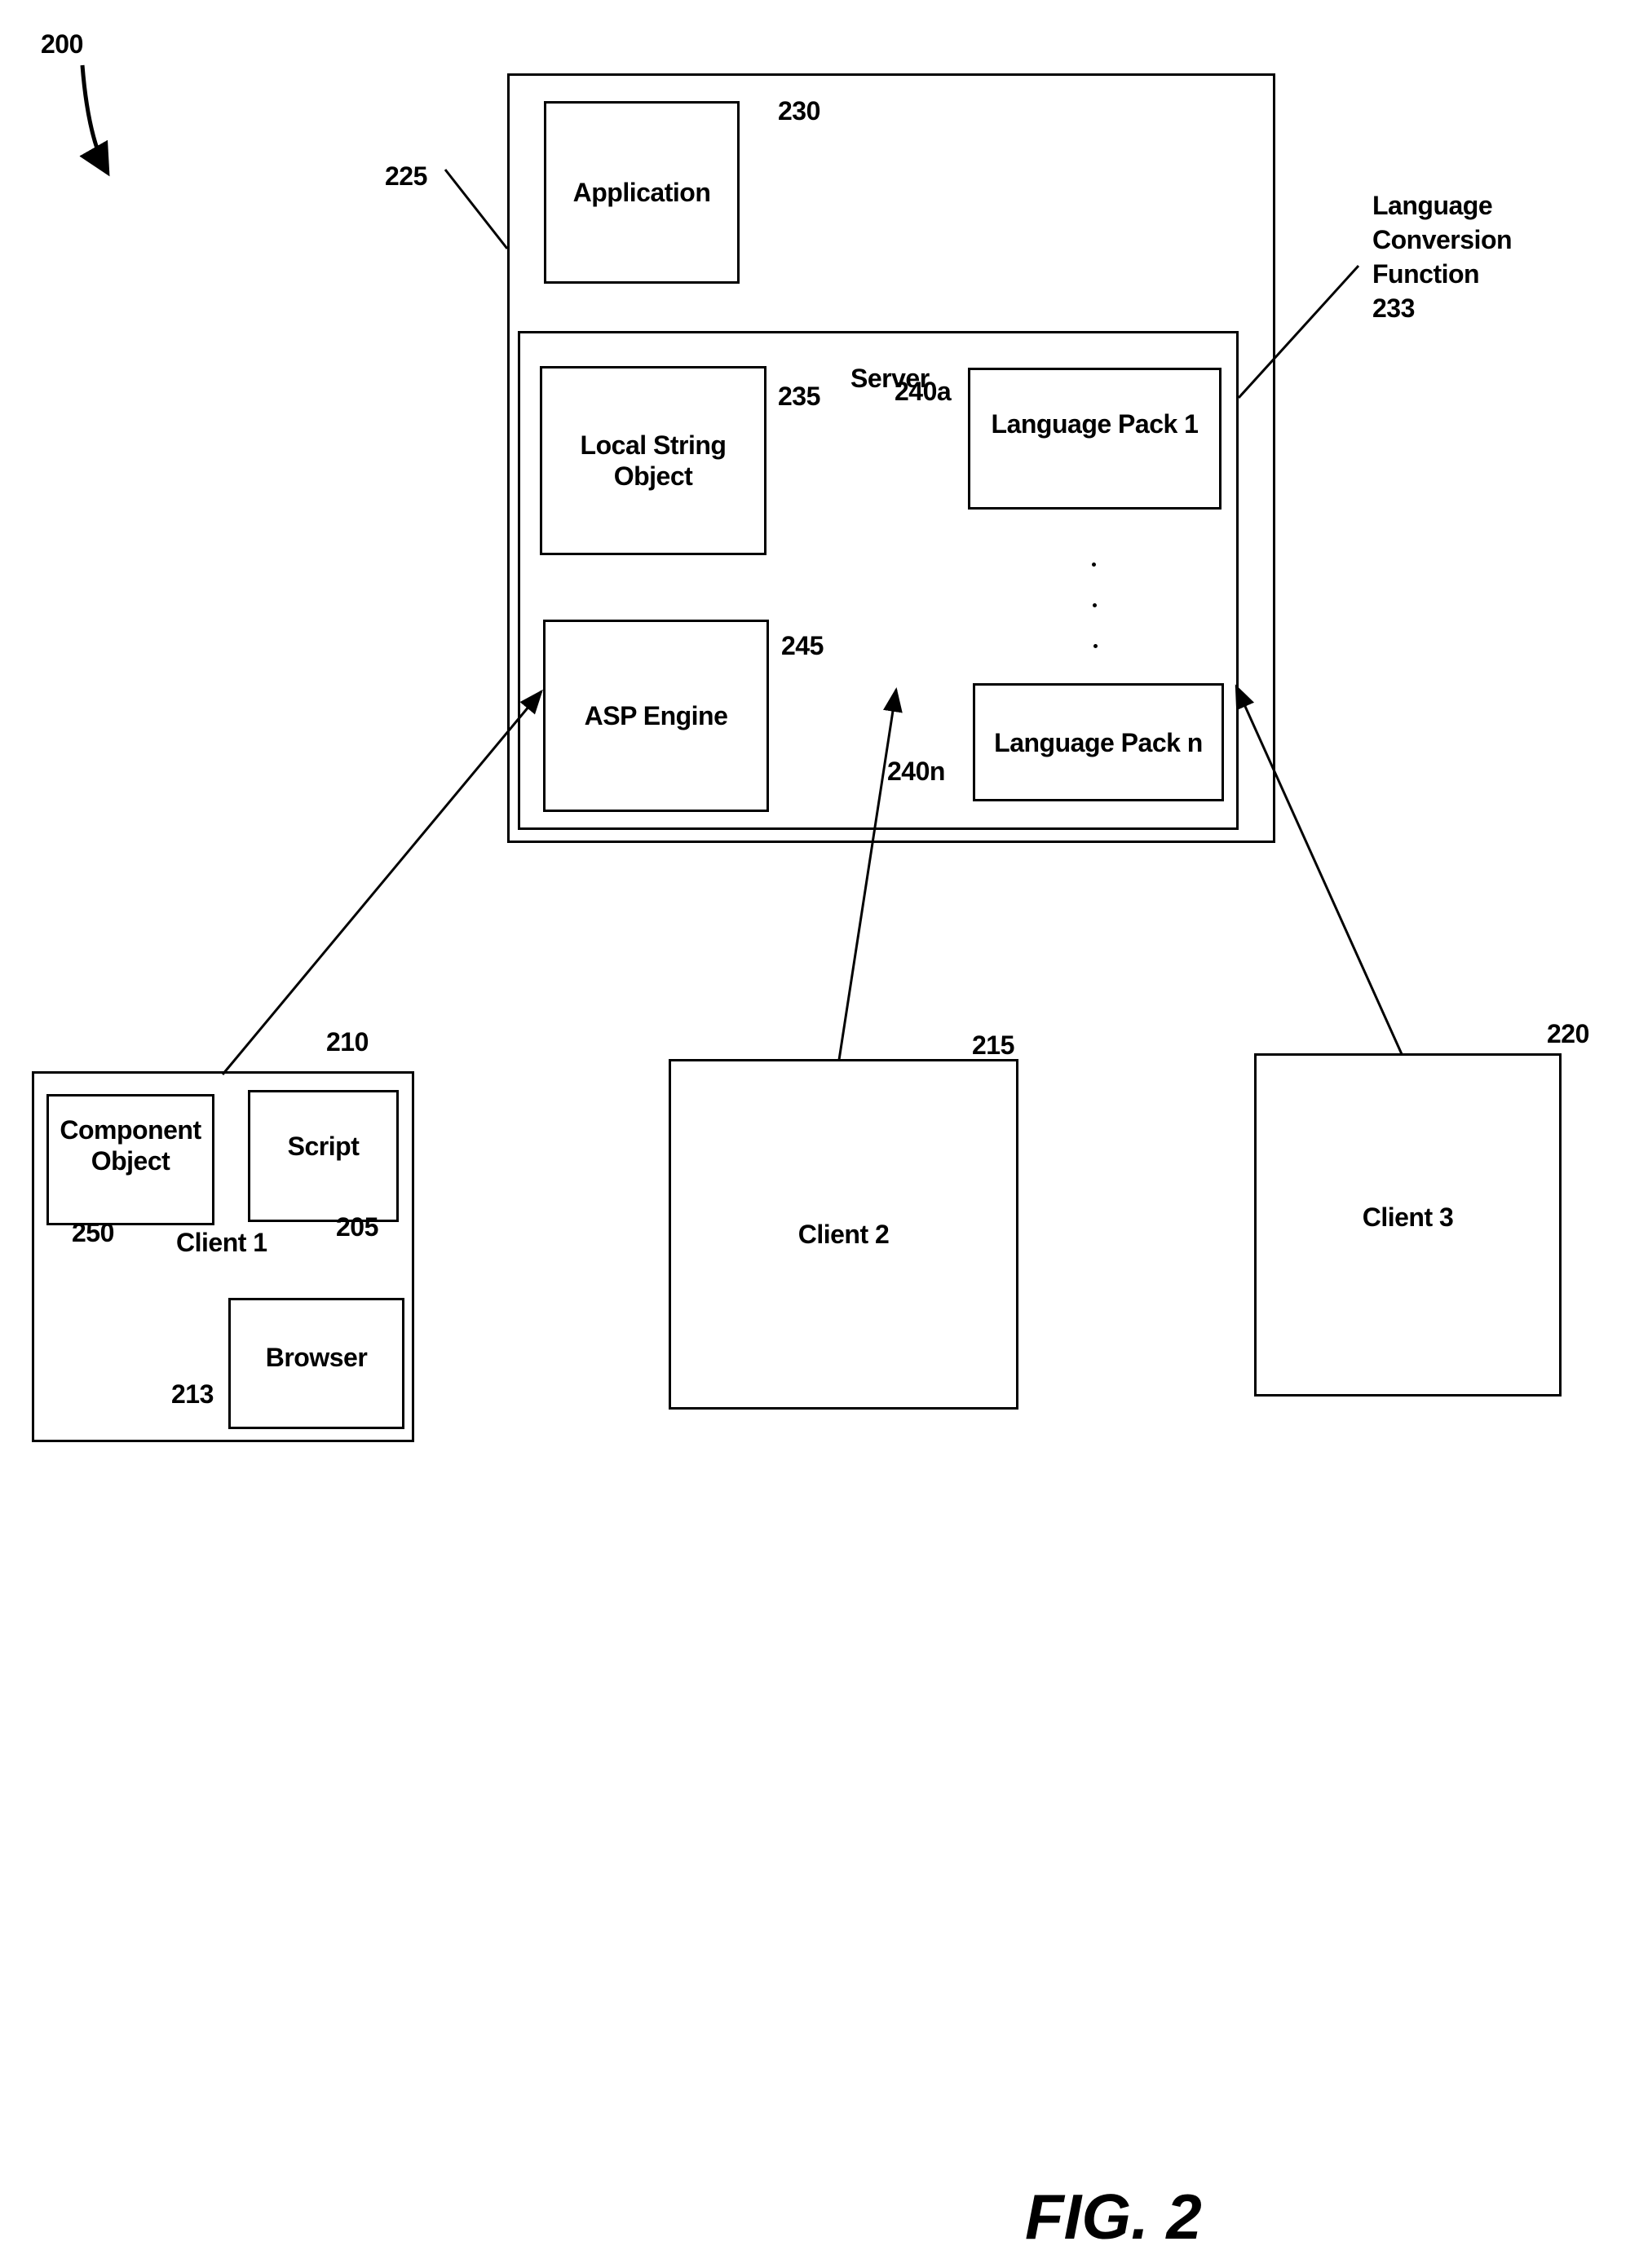  I want to click on application-box: Application, so click(642, 192).